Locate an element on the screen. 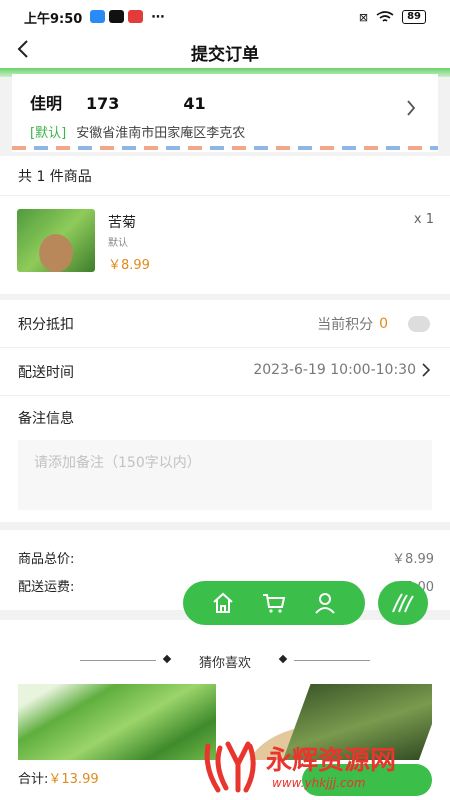 This screenshot has width=450, height=800. shipping-label: 配送运费: is located at coordinates (46, 587).